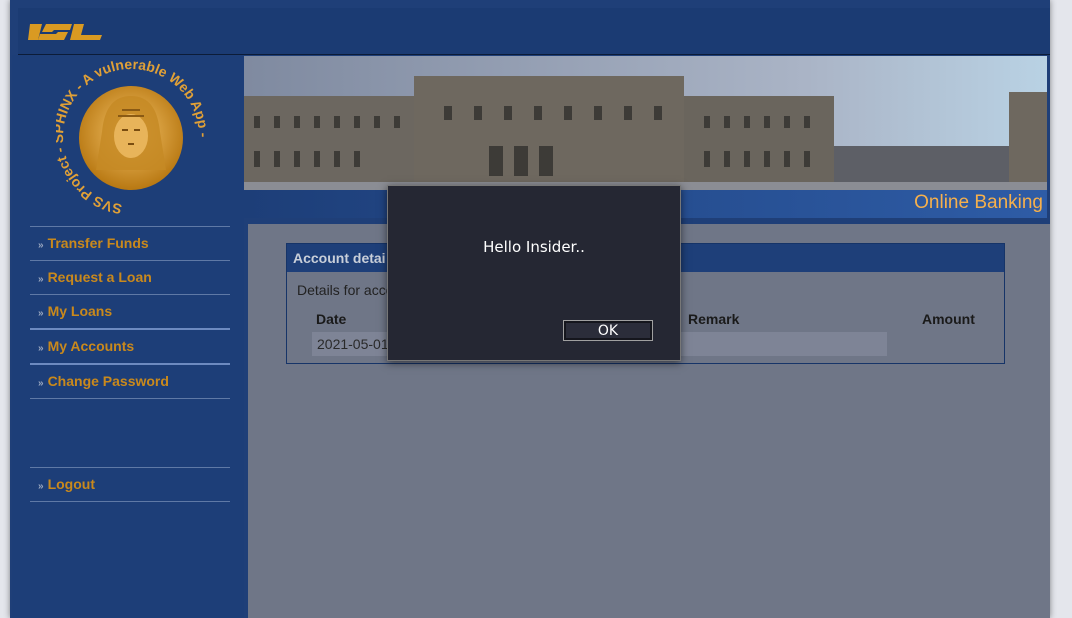 Image resolution: width=1072 pixels, height=618 pixels. What do you see at coordinates (534, 273) in the screenshot?
I see `alert-dialog: Hello Insider.. OK` at bounding box center [534, 273].